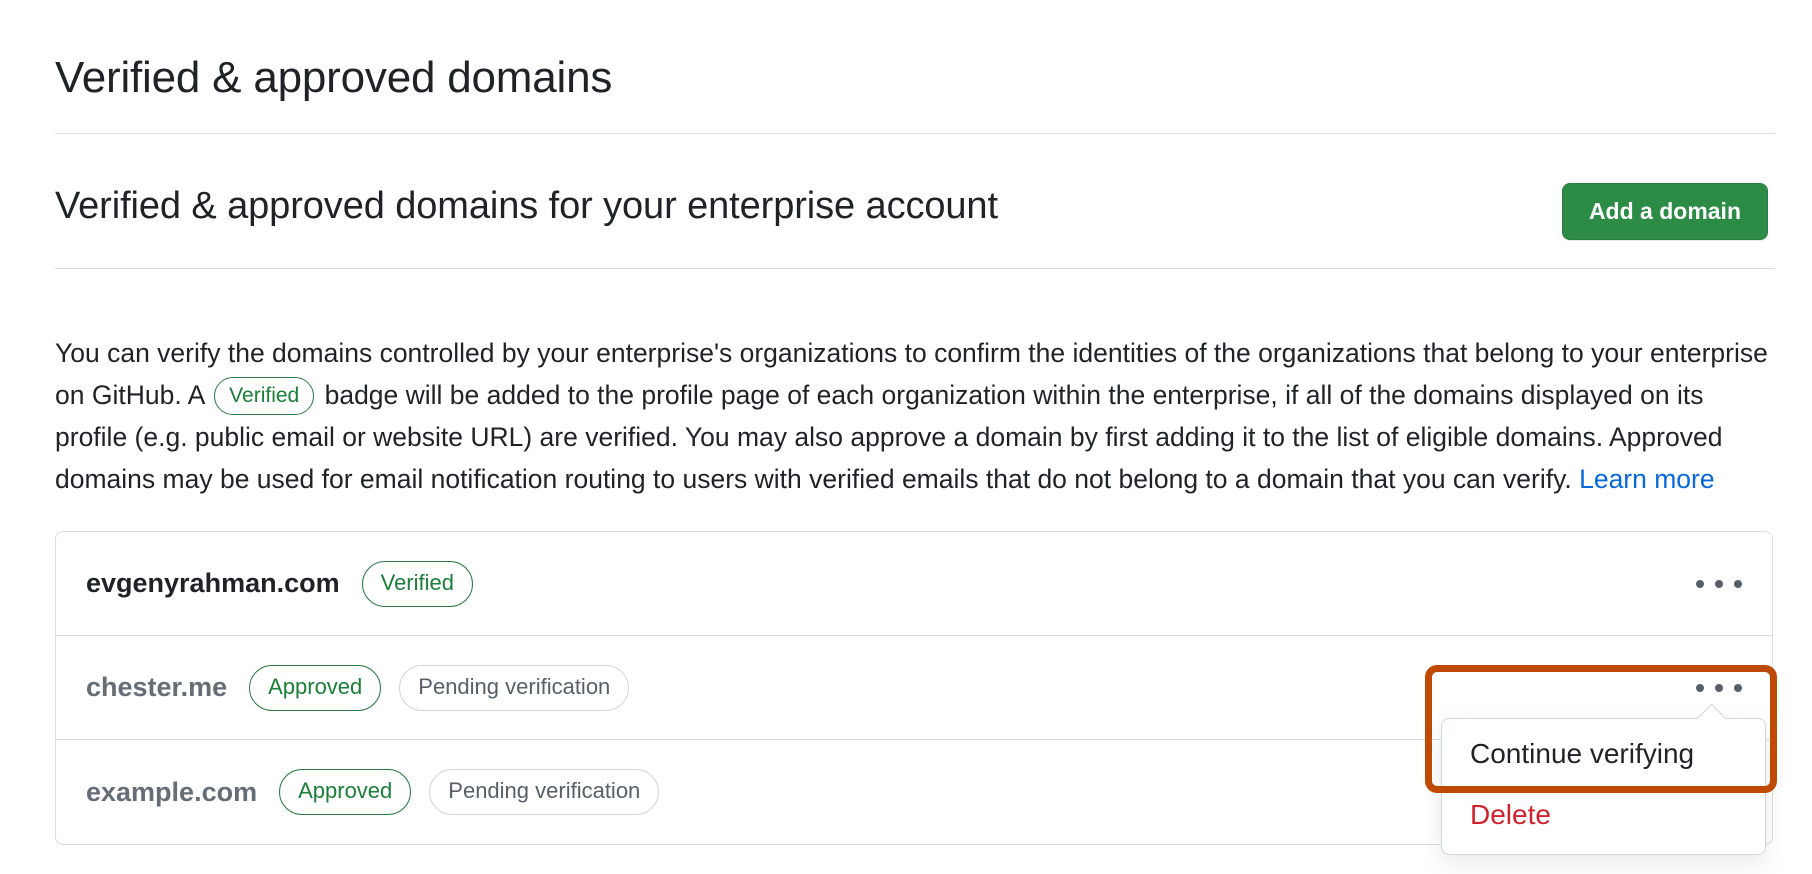 This screenshot has width=1812, height=874. Describe the element at coordinates (334, 77) in the screenshot. I see `page-title: Verified & approved domains` at that location.